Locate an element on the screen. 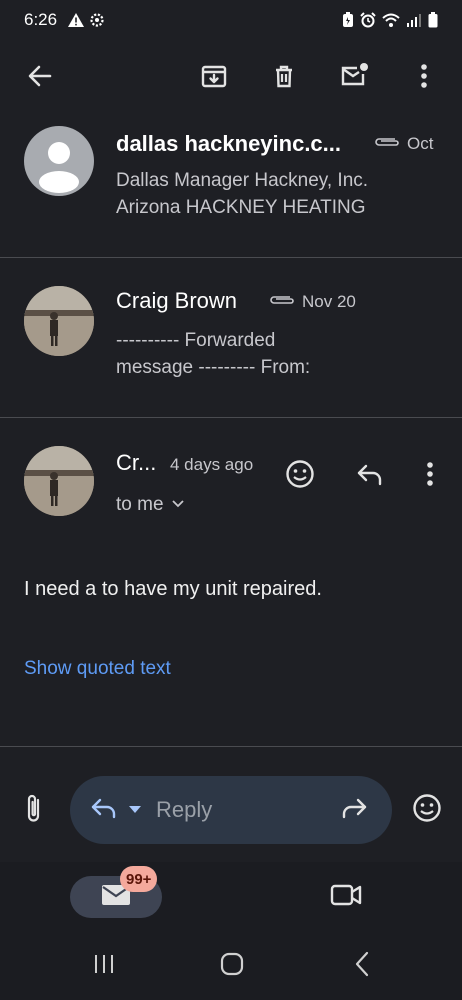  forward-button is located at coordinates (354, 810).